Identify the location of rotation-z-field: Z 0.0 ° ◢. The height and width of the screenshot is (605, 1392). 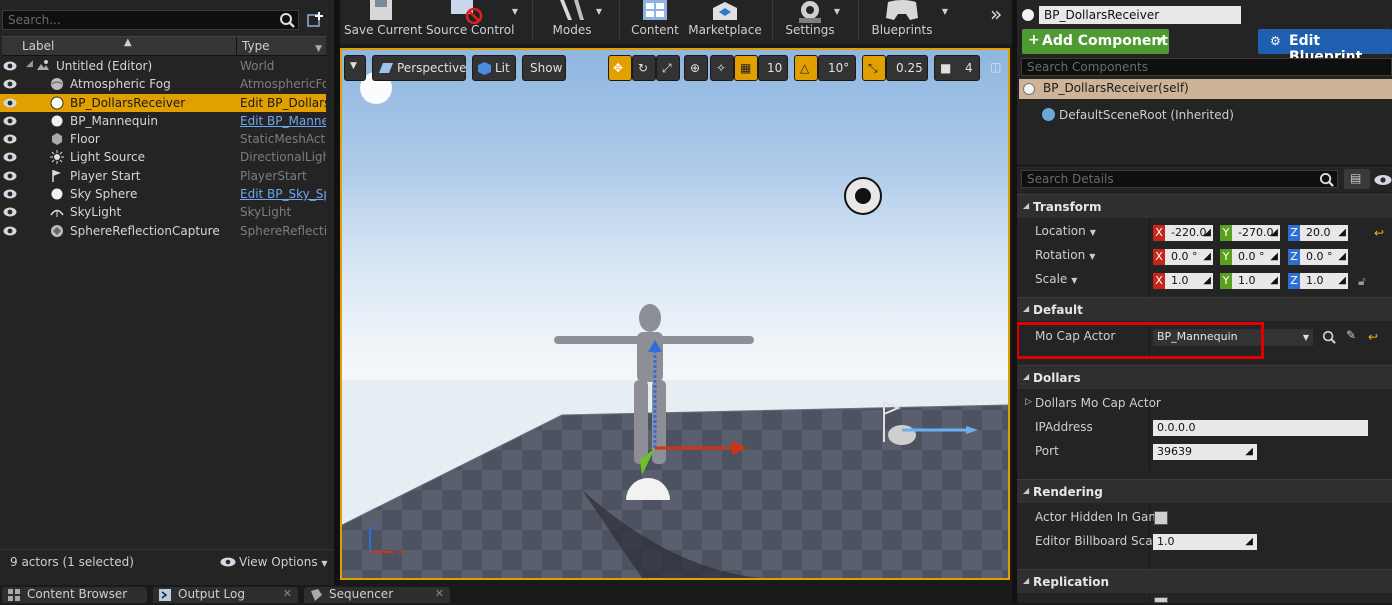
(1318, 257).